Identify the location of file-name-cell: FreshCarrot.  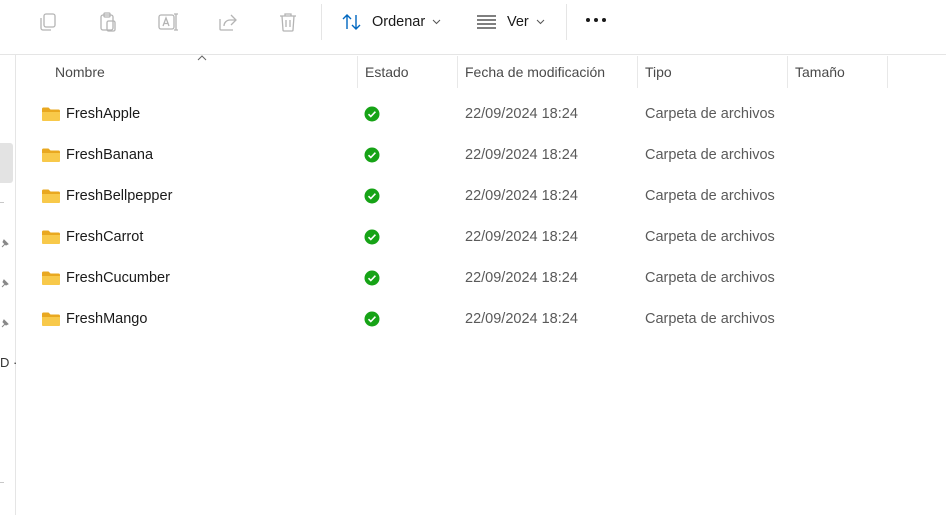
(92, 236).